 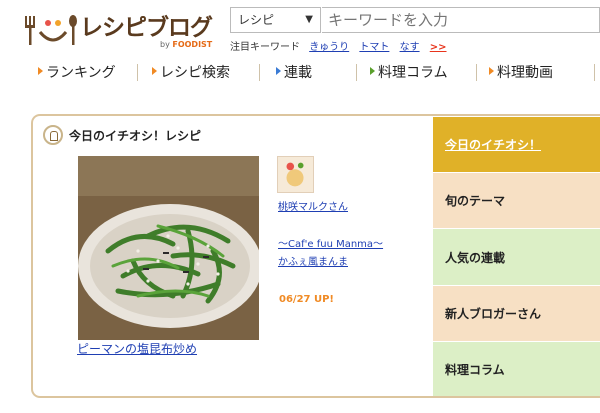 What do you see at coordinates (493, 145) in the screenshot?
I see `tab-label: 今日のイチオシ！` at bounding box center [493, 145].